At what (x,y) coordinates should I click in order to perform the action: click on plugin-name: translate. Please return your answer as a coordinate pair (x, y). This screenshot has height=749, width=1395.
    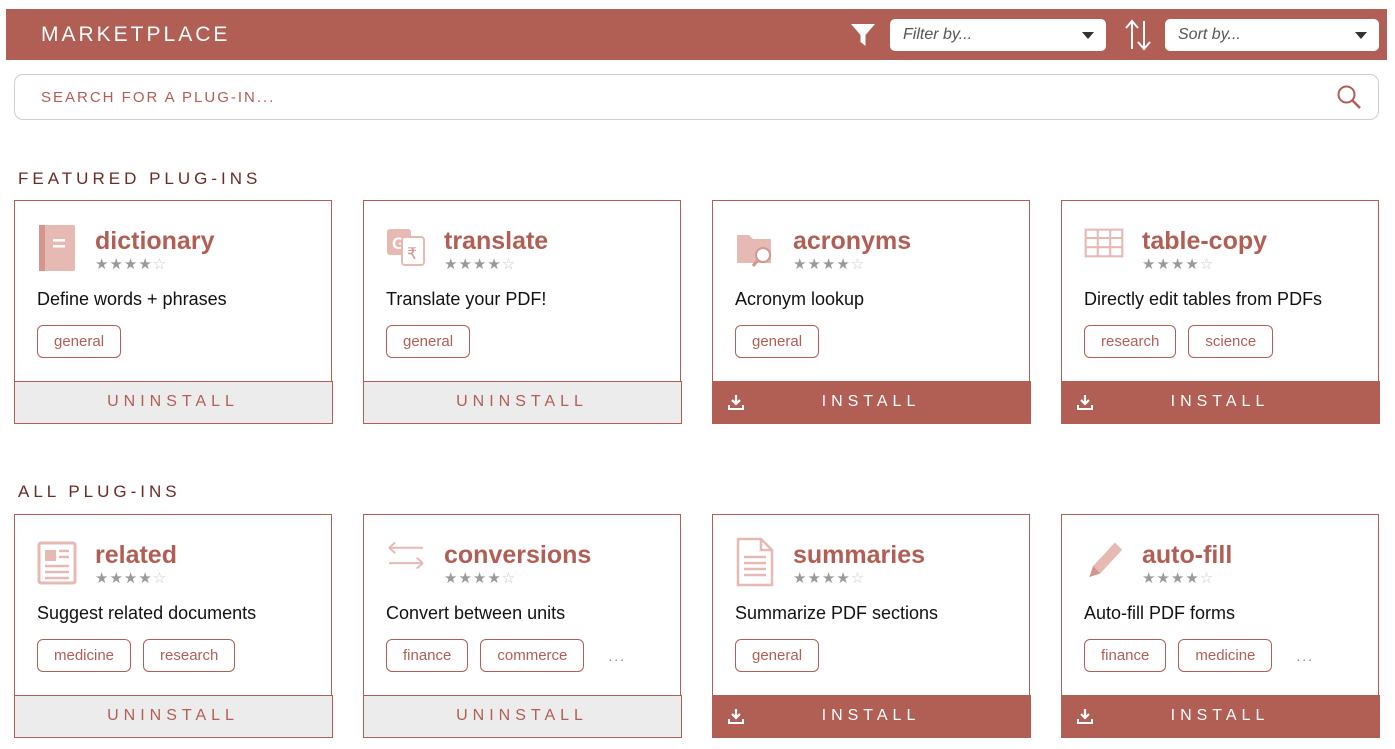
    Looking at the image, I should click on (496, 241).